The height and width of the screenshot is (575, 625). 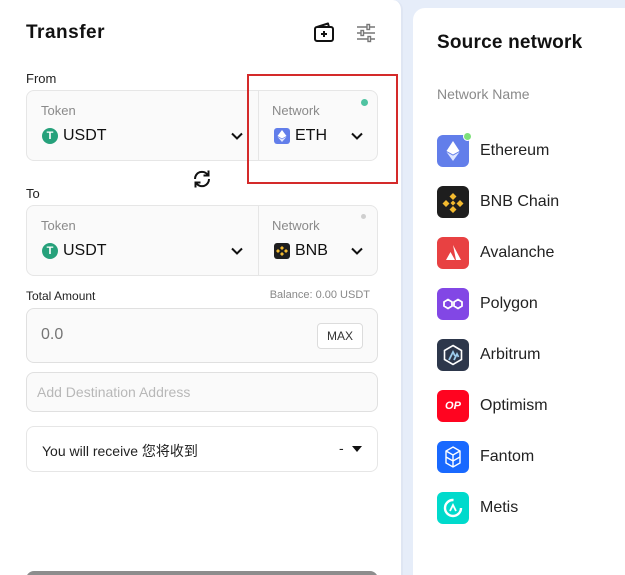 What do you see at coordinates (319, 295) in the screenshot?
I see `balance-text: Balance: 0.00 USDT` at bounding box center [319, 295].